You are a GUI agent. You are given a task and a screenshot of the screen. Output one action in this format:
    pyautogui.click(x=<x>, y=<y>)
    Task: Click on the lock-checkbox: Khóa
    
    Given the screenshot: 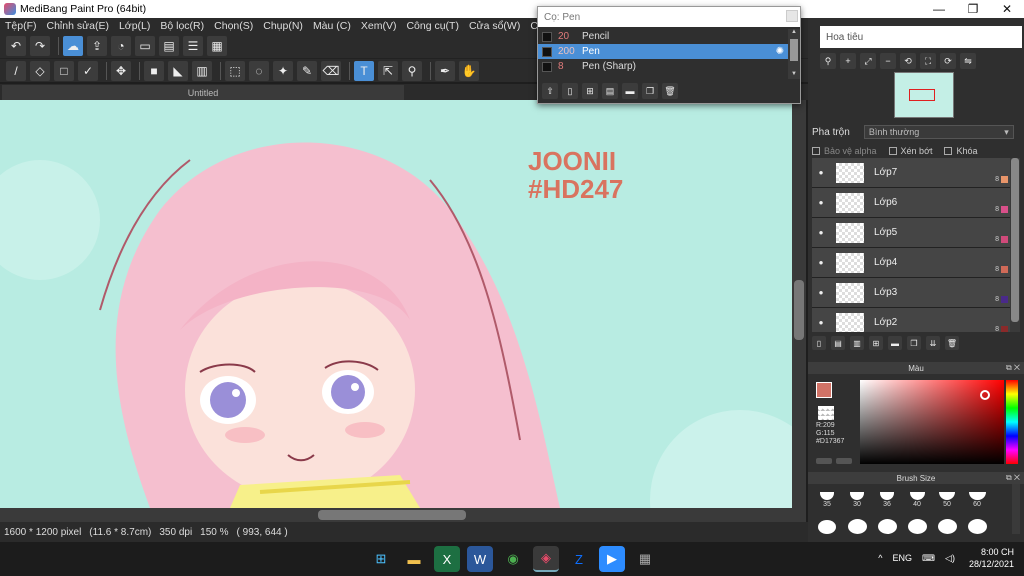 What is the action you would take?
    pyautogui.click(x=961, y=151)
    